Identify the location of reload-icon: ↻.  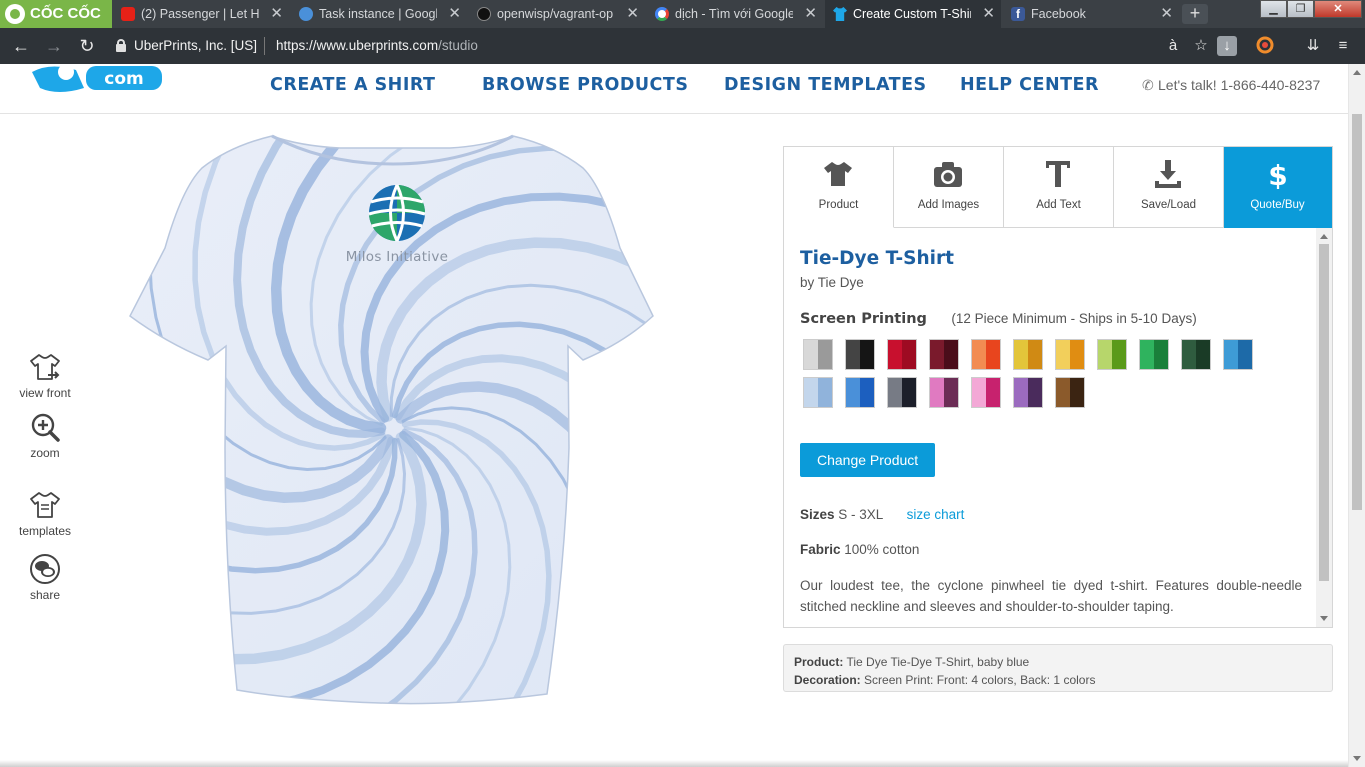
(87, 46).